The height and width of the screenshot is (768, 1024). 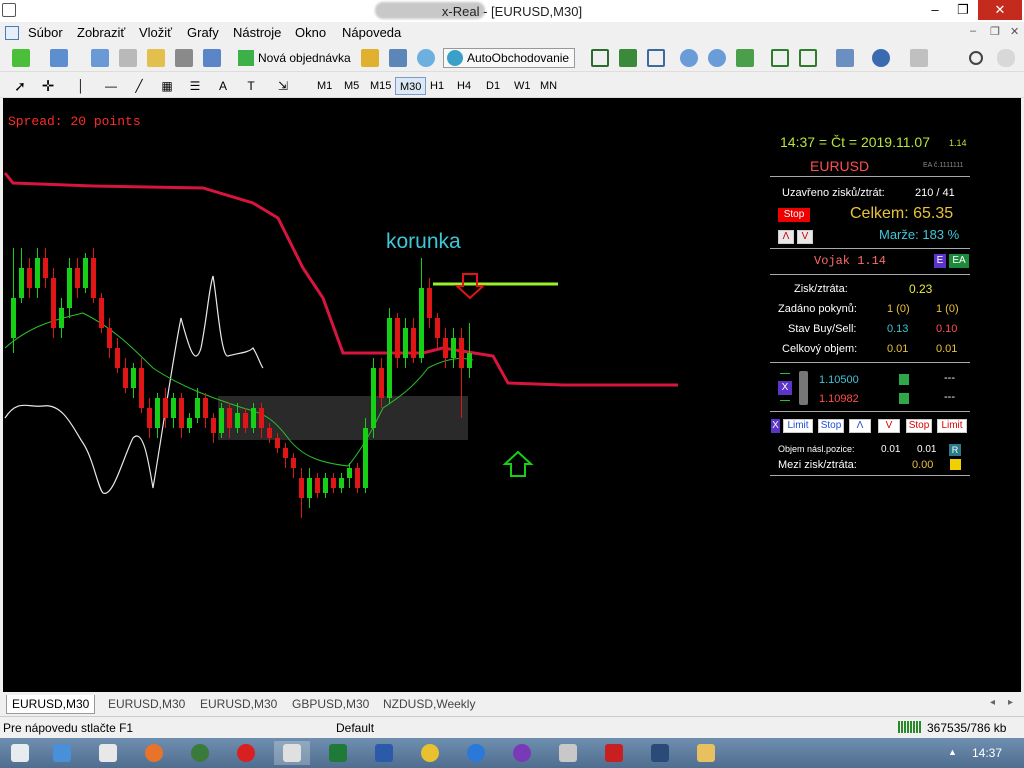 I want to click on panel-up-button: Λ, so click(x=786, y=237).